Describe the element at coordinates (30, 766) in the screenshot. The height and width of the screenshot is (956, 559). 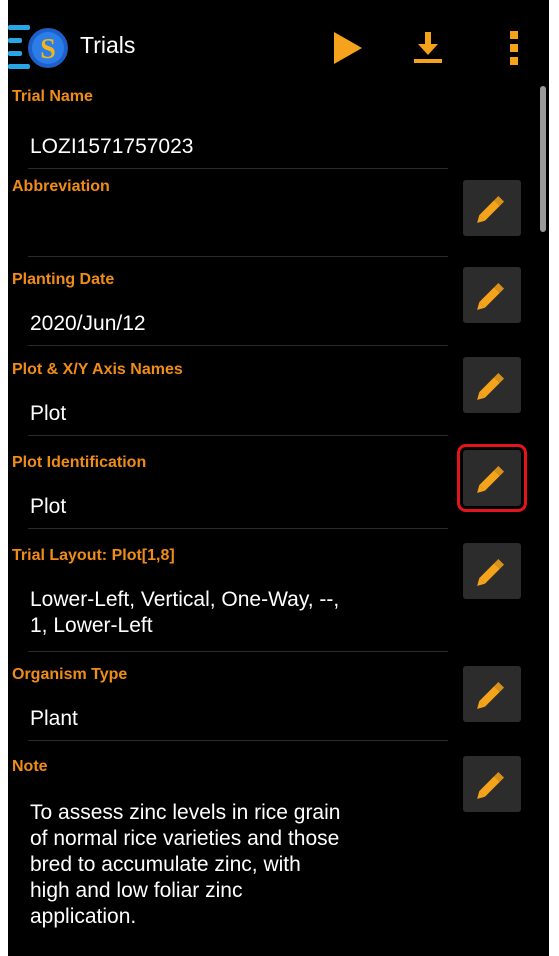
I see `field-label: Note` at that location.